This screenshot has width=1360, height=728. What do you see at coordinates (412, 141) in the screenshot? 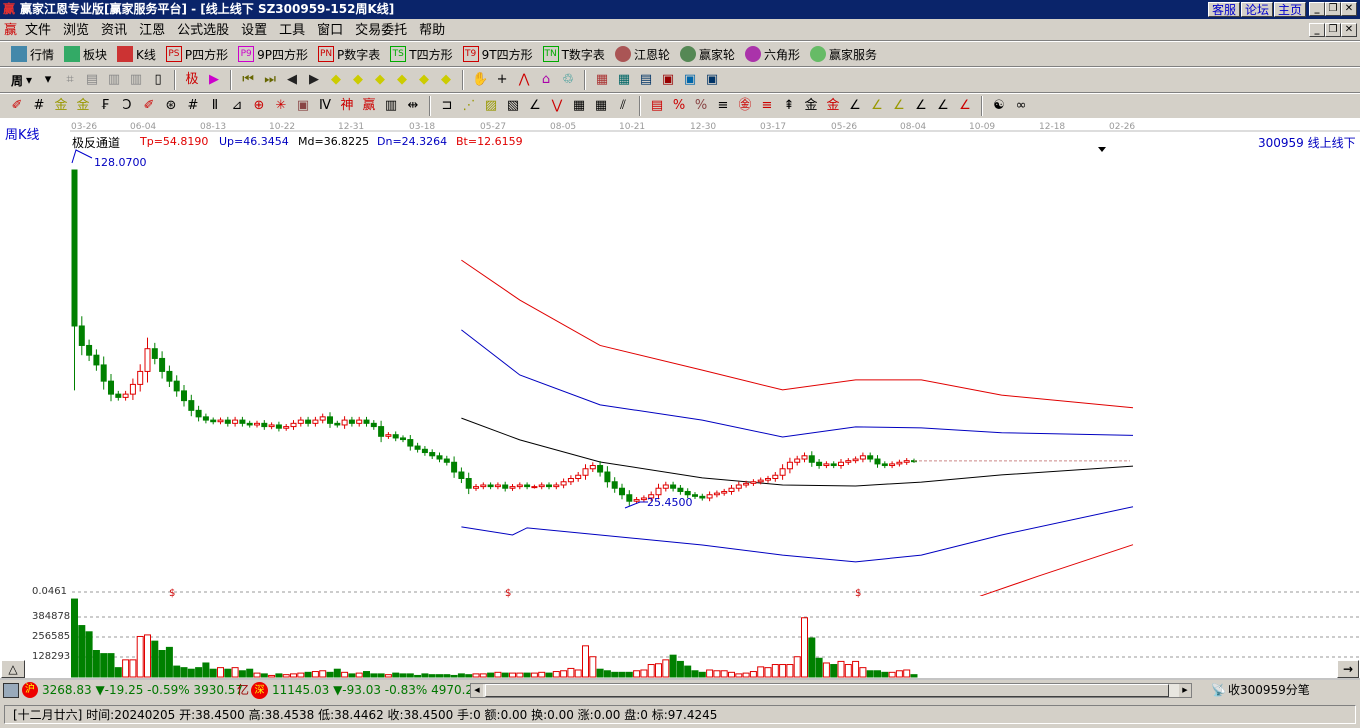
I see `param-dn: Dn=24.3264` at bounding box center [412, 141].